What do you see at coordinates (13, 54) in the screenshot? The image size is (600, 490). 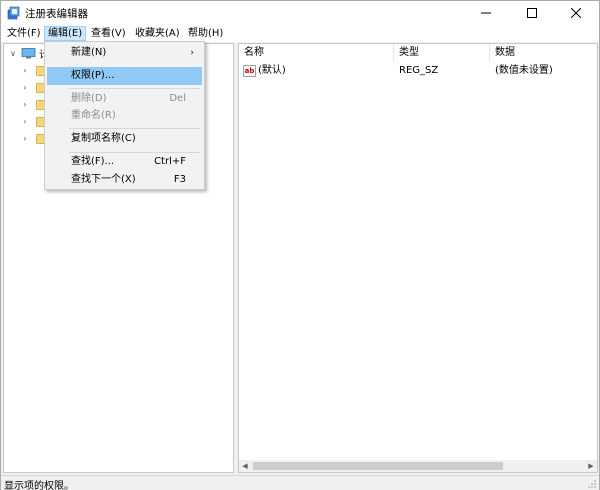 I see `collapse-chevron-icon: ∨` at bounding box center [13, 54].